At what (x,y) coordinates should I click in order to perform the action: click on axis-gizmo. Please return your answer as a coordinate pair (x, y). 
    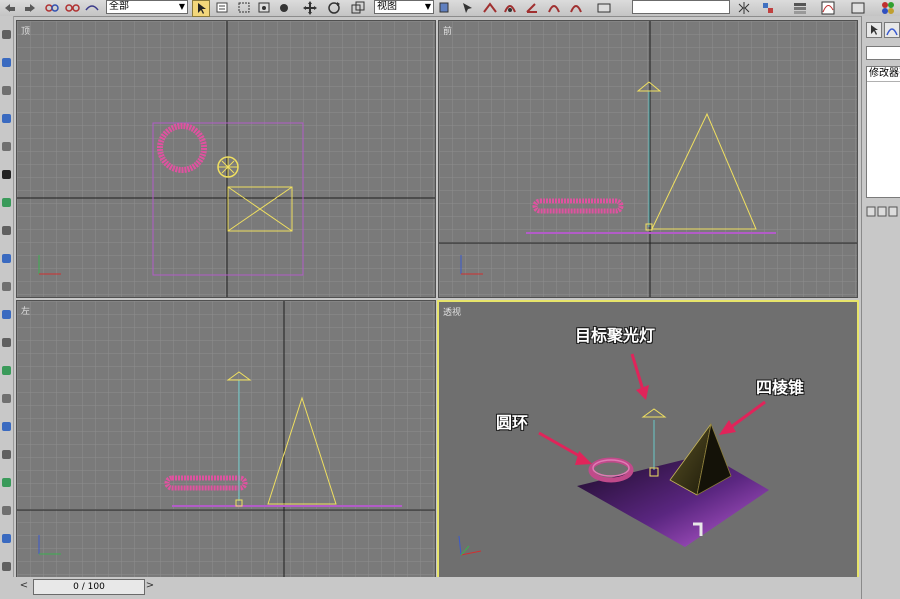
    Looking at the image, I should click on (470, 545).